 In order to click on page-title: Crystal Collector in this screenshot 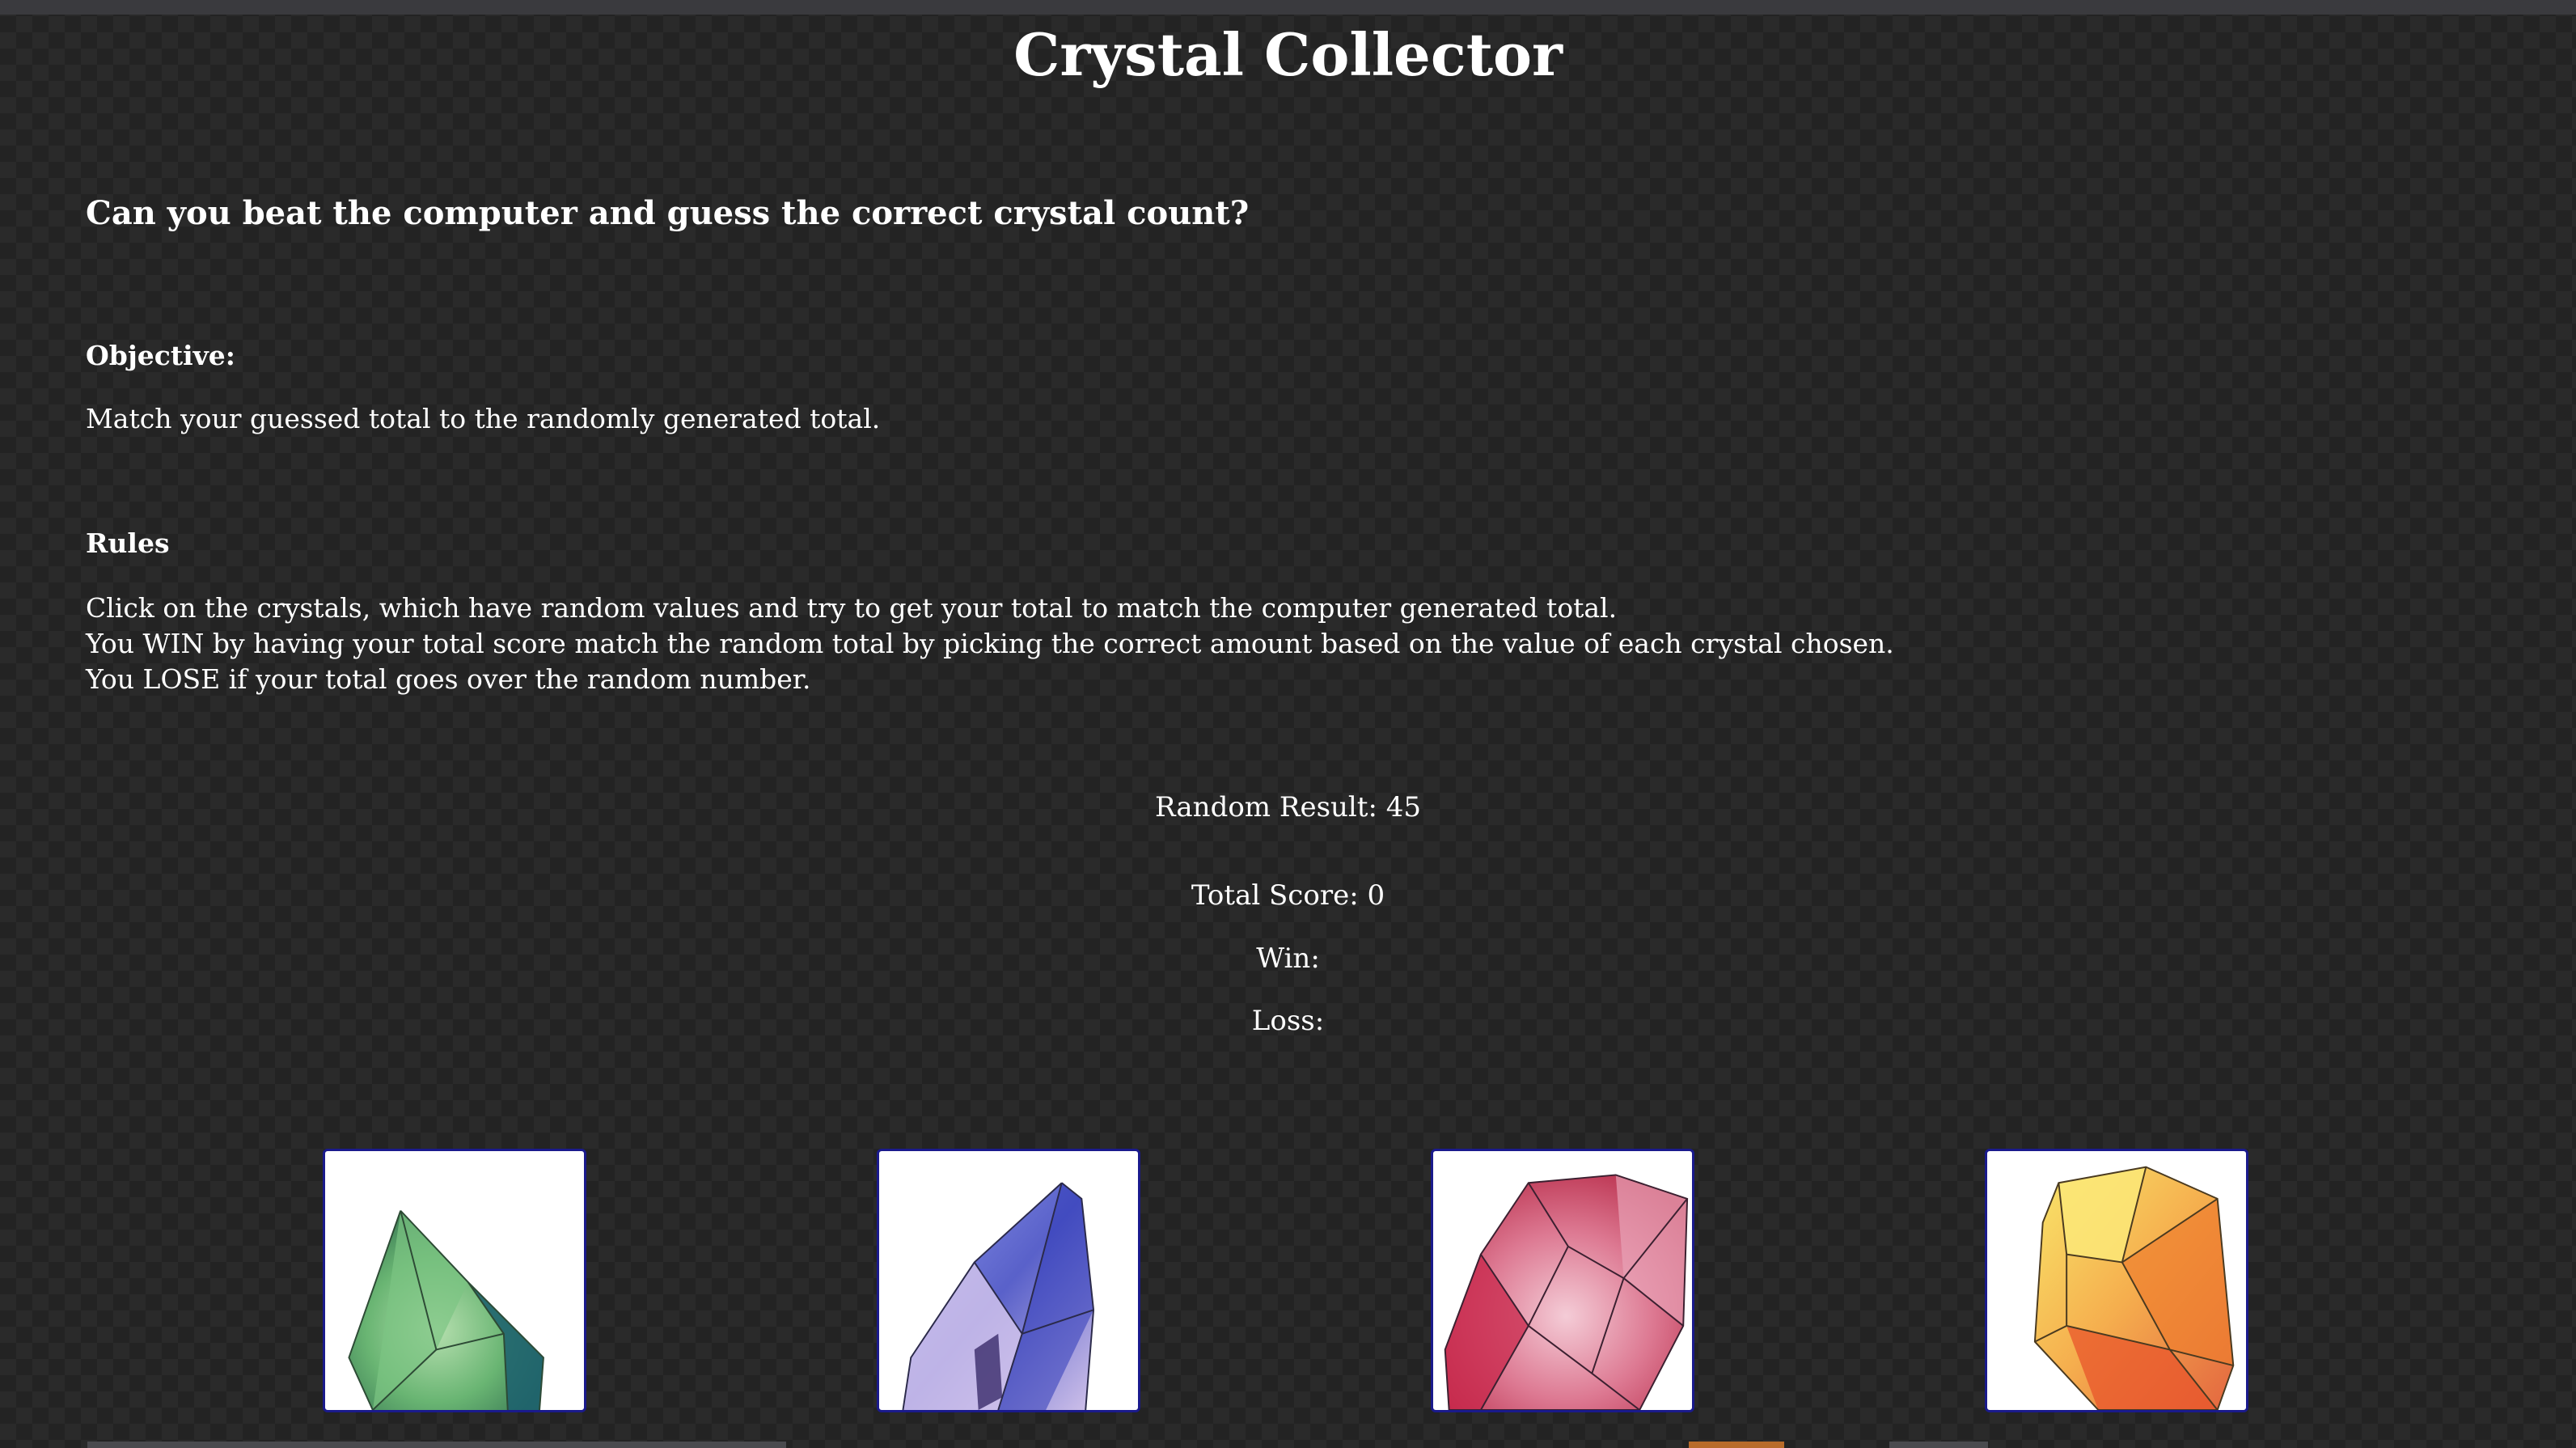, I will do `click(1288, 54)`.